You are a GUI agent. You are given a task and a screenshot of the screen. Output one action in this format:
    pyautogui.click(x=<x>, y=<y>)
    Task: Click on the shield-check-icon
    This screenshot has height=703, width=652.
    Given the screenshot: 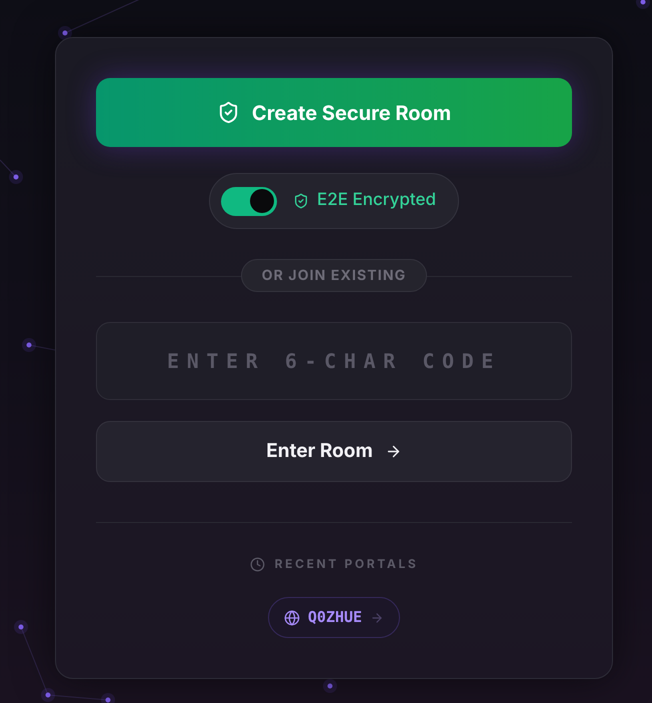 What is the action you would take?
    pyautogui.click(x=300, y=201)
    